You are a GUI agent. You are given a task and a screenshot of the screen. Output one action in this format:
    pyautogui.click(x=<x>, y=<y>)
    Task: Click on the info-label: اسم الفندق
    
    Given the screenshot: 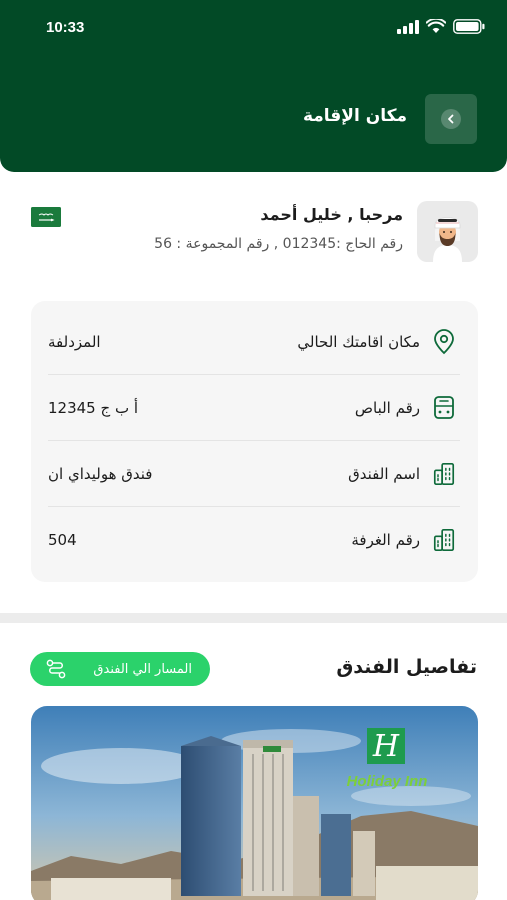 What is the action you would take?
    pyautogui.click(x=384, y=474)
    